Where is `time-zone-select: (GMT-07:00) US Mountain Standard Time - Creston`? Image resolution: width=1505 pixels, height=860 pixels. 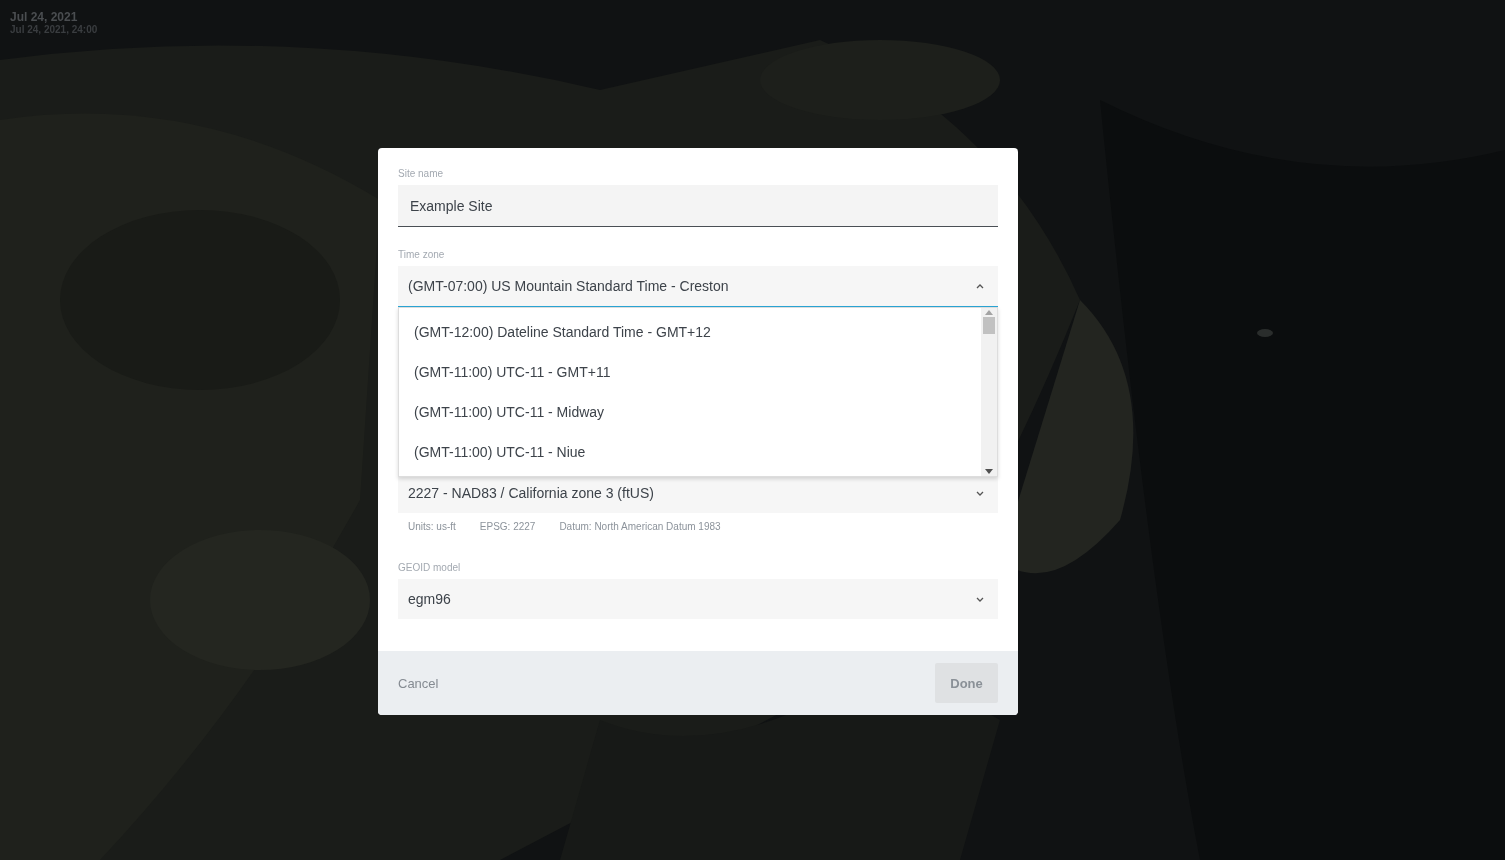 time-zone-select: (GMT-07:00) US Mountain Standard Time - Creston is located at coordinates (698, 286).